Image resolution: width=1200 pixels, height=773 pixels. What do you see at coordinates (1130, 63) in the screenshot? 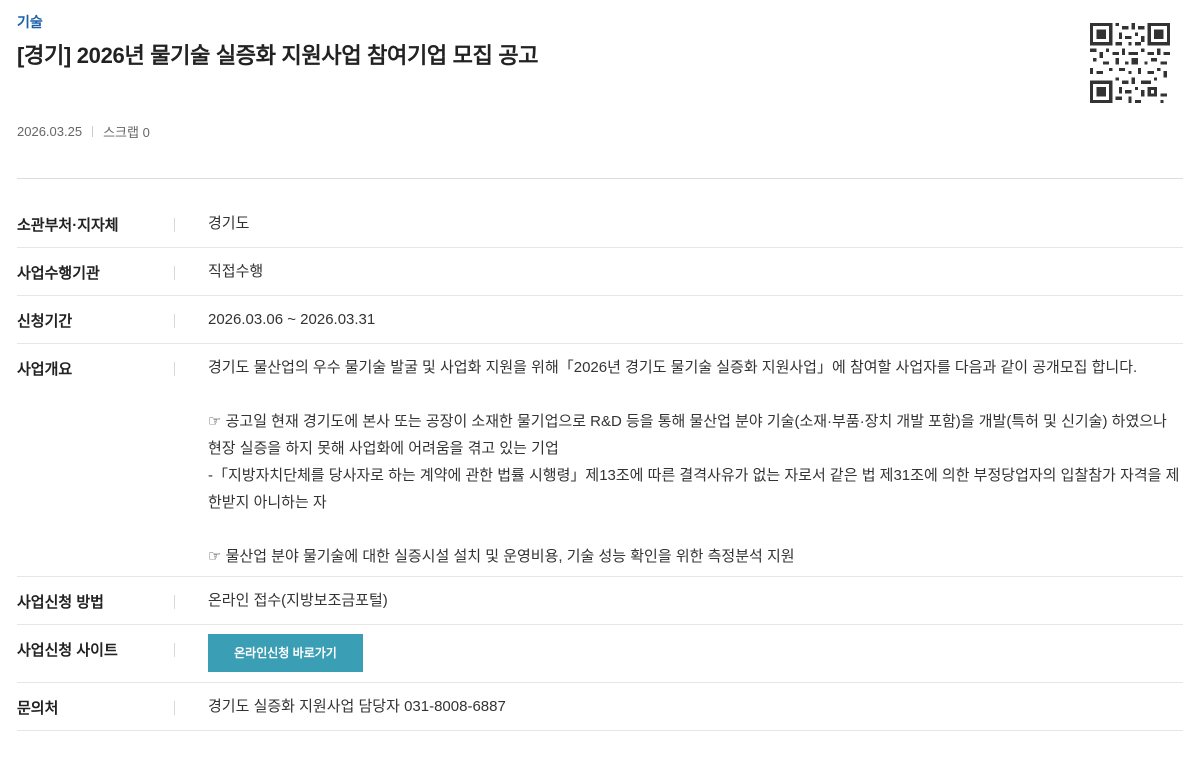
I see `qr-code-icon` at bounding box center [1130, 63].